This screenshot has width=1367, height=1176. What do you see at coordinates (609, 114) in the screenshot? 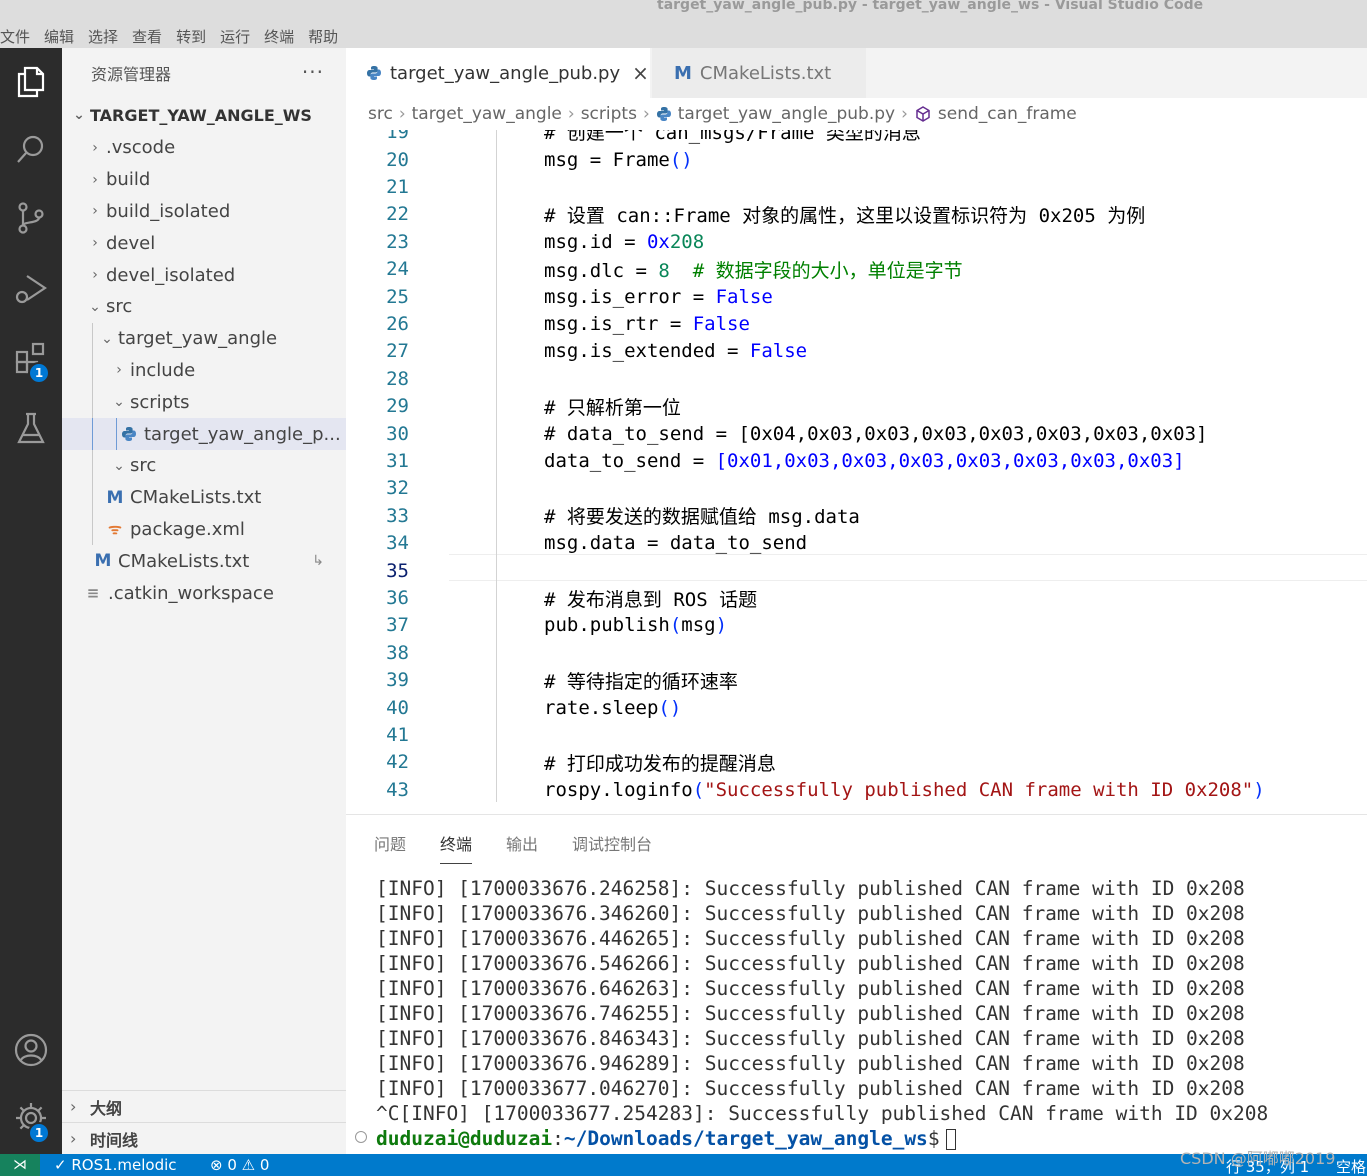
I see `breadcrumb-item: scripts` at bounding box center [609, 114].